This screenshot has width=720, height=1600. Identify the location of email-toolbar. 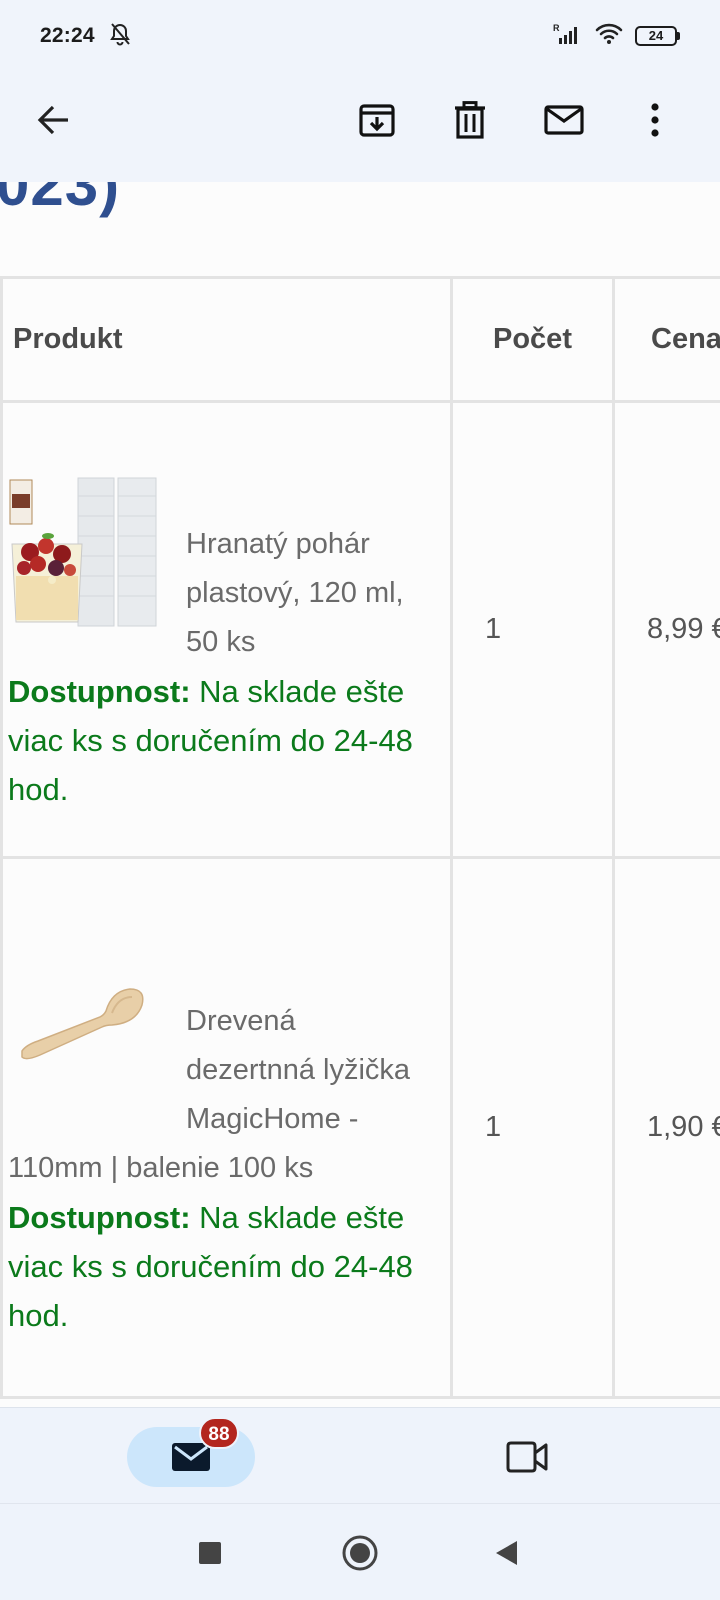
(360, 127).